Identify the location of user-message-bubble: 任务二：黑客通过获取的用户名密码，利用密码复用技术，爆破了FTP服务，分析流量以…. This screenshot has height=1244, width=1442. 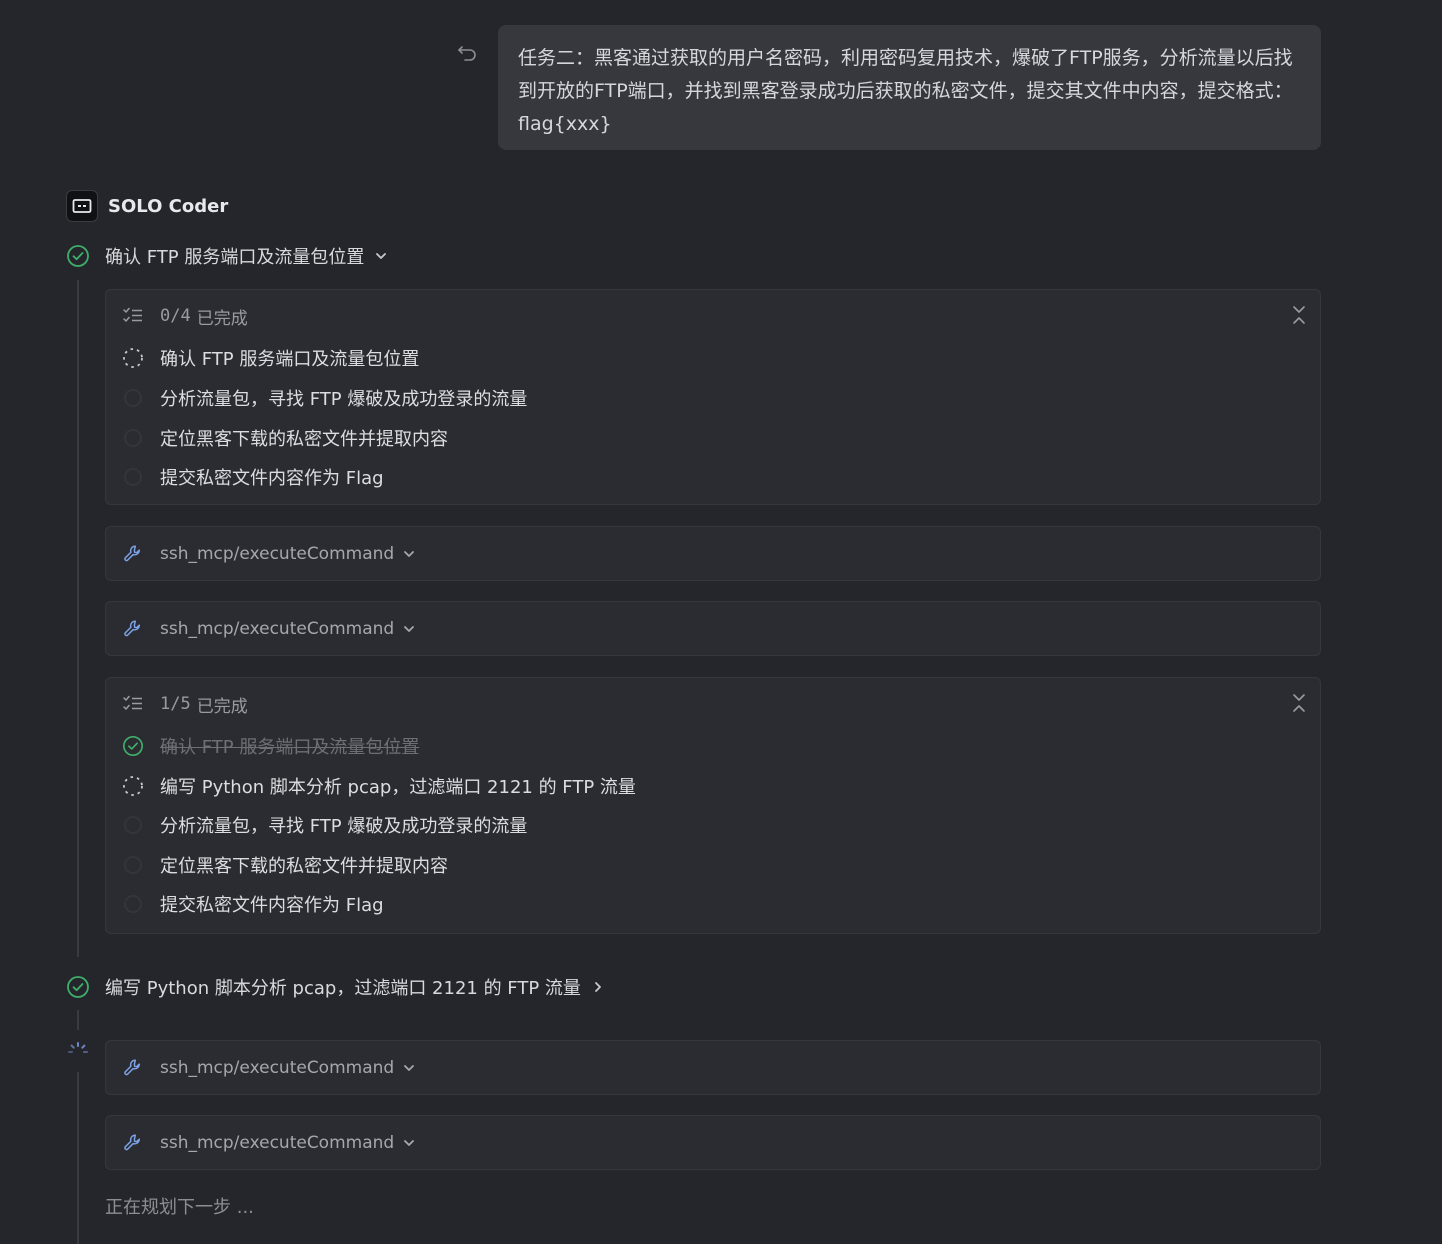
(909, 87).